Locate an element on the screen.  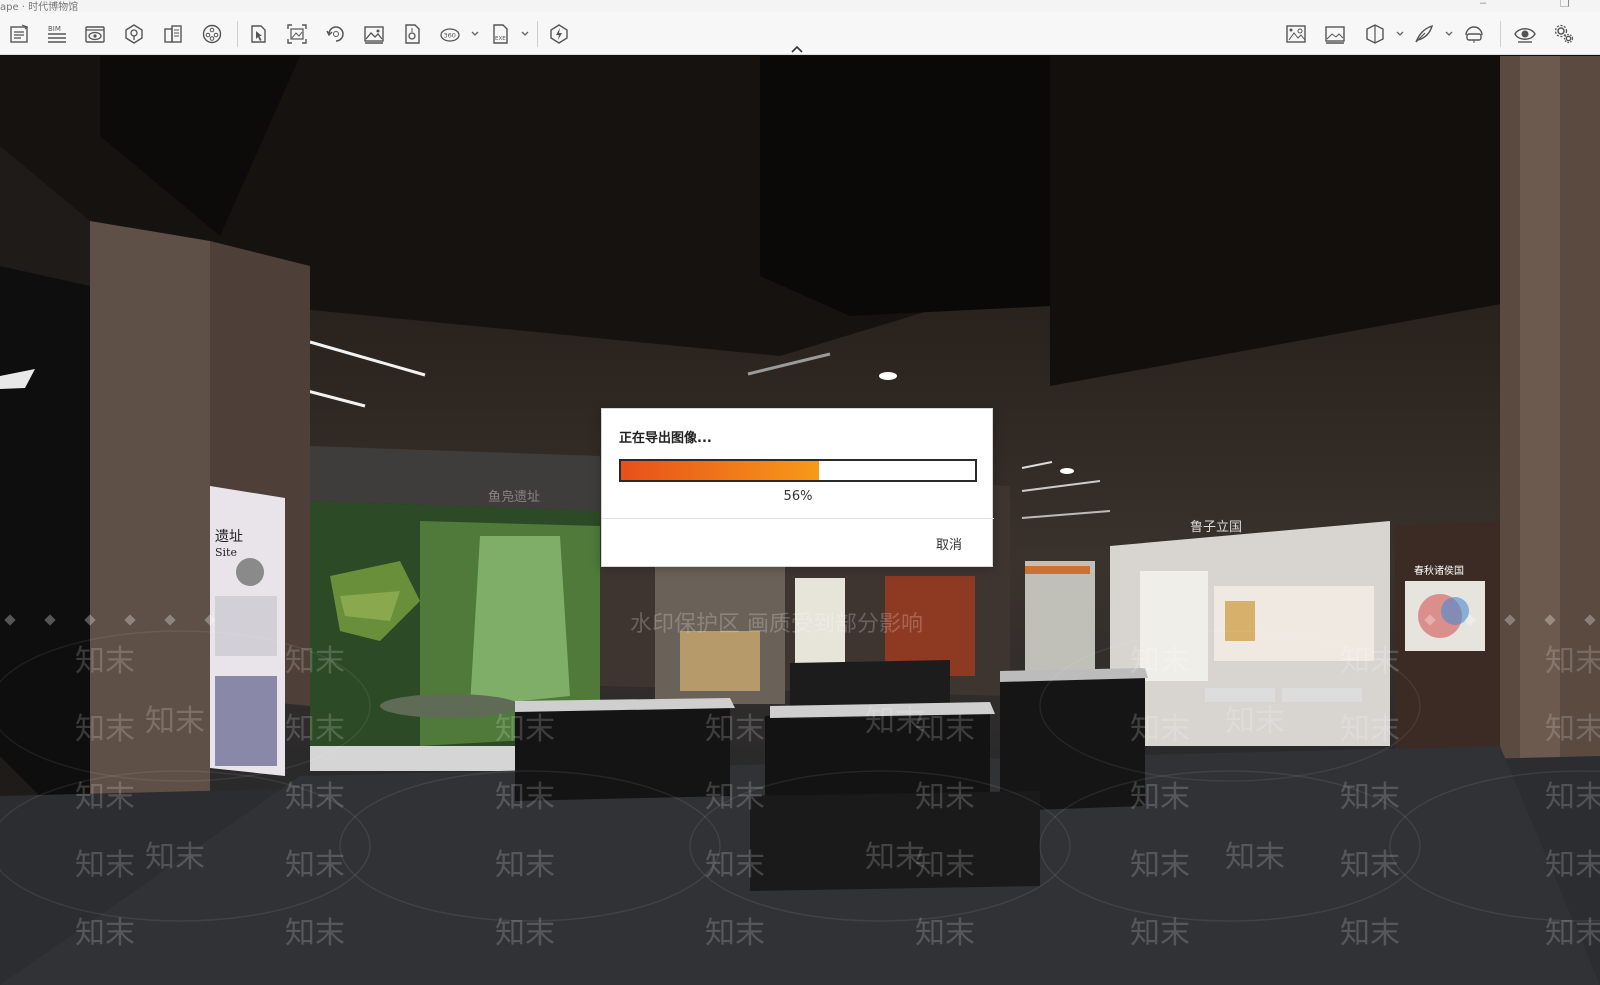
panorama-label: 360 is located at coordinates (450, 36).